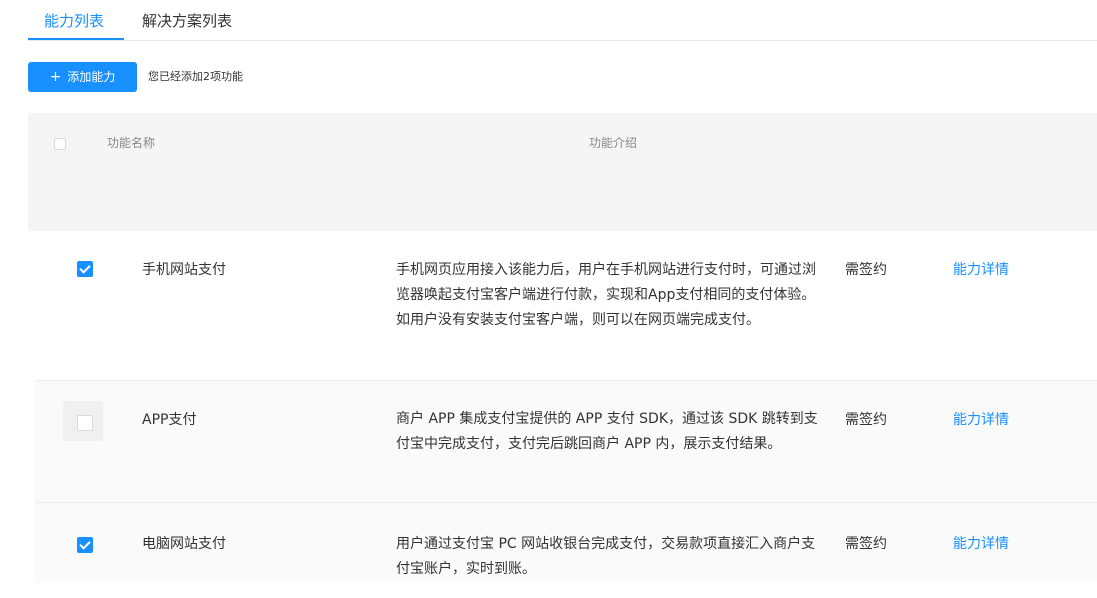 This screenshot has height=598, width=1097. Describe the element at coordinates (74, 21) in the screenshot. I see `tab-capability-list: 能力列表` at that location.